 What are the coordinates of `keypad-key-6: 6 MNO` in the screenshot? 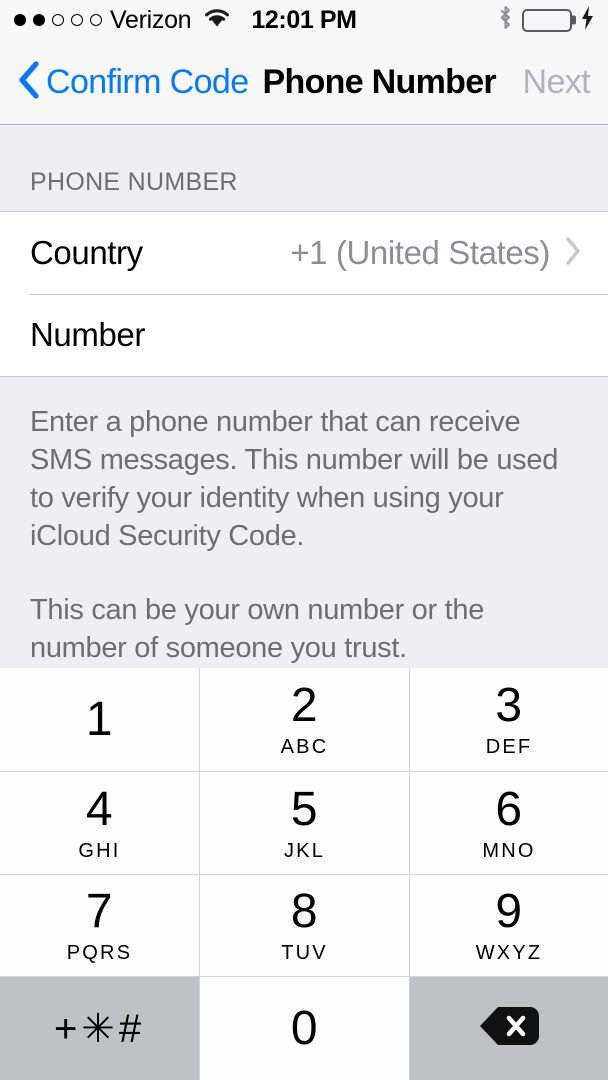 It's located at (509, 823).